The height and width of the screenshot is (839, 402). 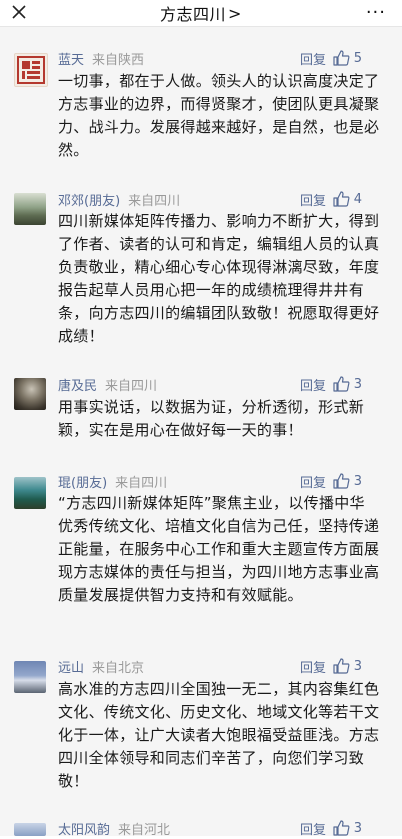 I want to click on like-button: 4, so click(x=347, y=199).